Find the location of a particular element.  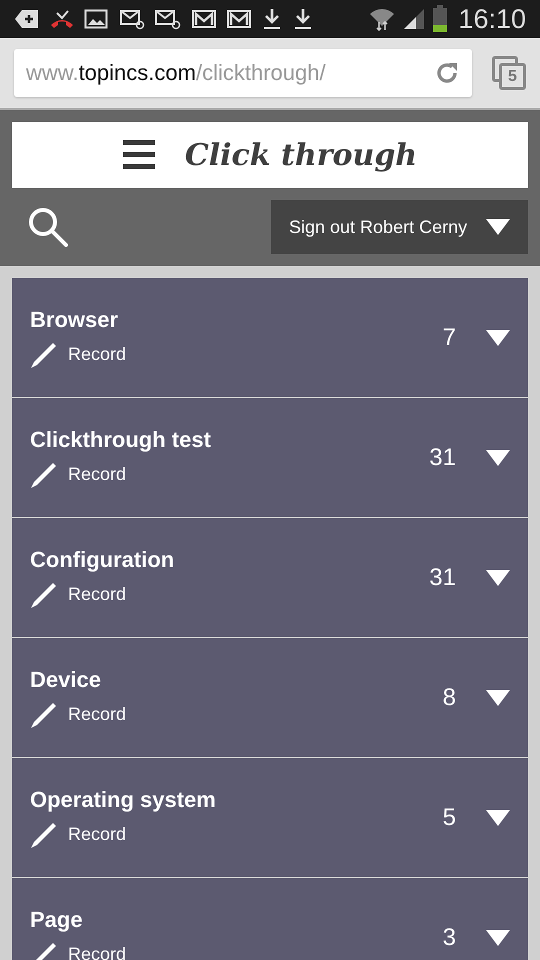

category-title: Configuration is located at coordinates (103, 559).